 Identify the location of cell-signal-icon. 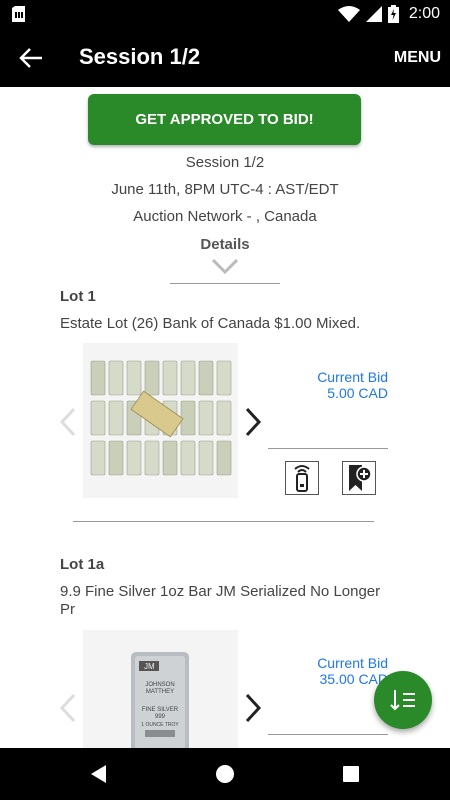
(373, 14).